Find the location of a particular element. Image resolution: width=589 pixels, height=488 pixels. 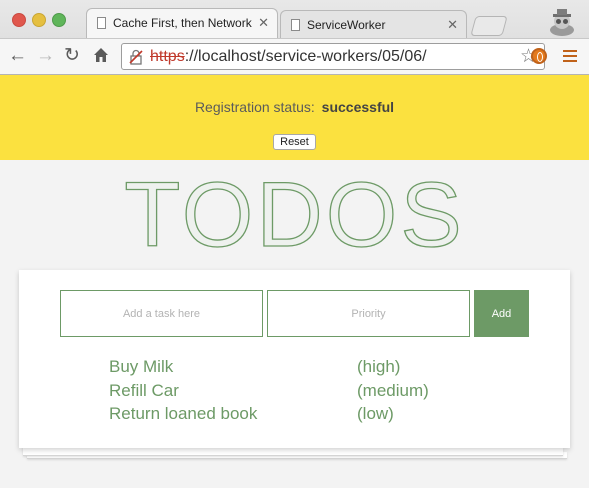

incognito-profile-icon is located at coordinates (562, 21).